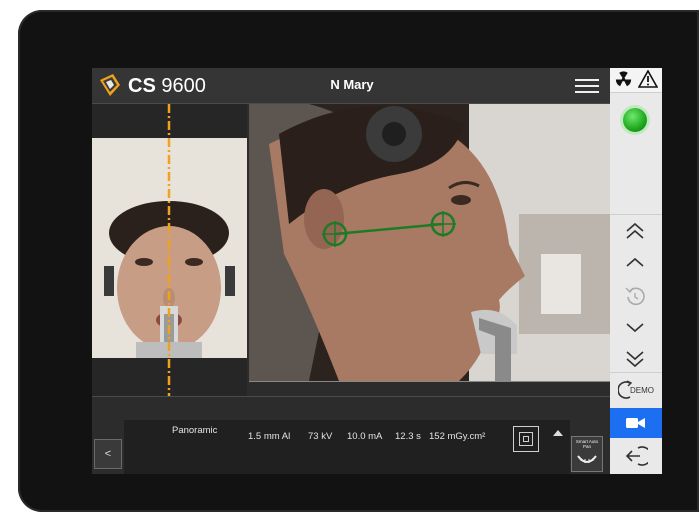 This screenshot has height=512, width=699. I want to click on program-label: Panoramic, so click(194, 430).